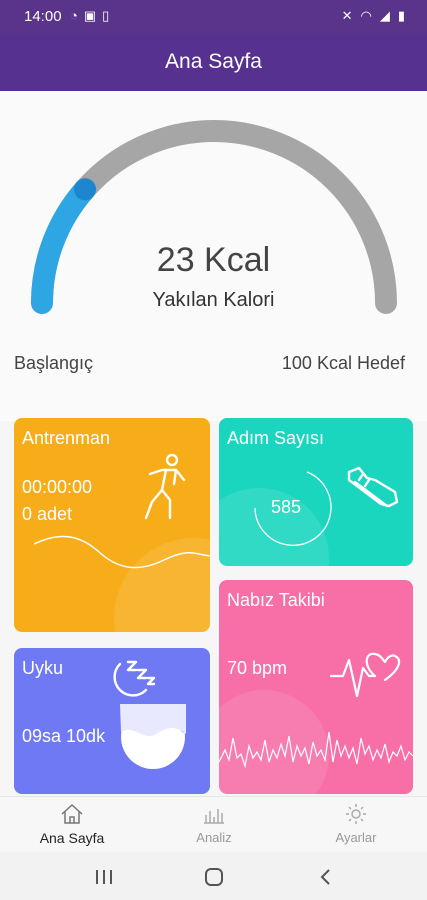 The image size is (427, 900). What do you see at coordinates (373, 16) in the screenshot?
I see `system-icons: ✕ ◠ ◢ ▮` at bounding box center [373, 16].